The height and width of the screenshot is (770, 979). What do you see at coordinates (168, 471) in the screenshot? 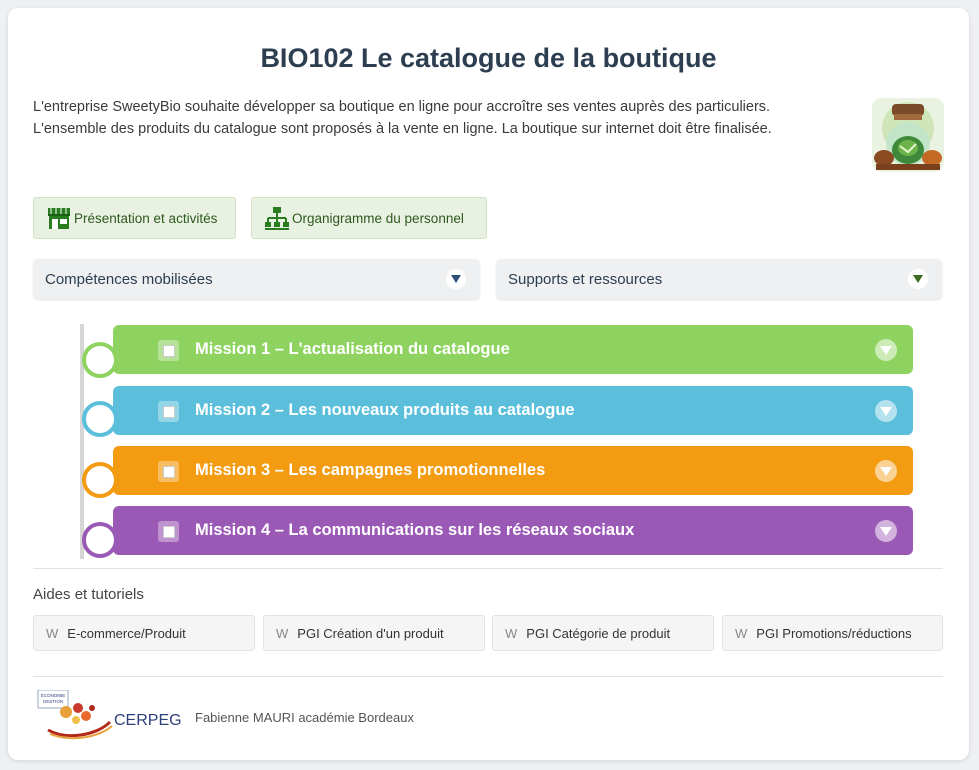
I see `mission-3-checkbox` at bounding box center [168, 471].